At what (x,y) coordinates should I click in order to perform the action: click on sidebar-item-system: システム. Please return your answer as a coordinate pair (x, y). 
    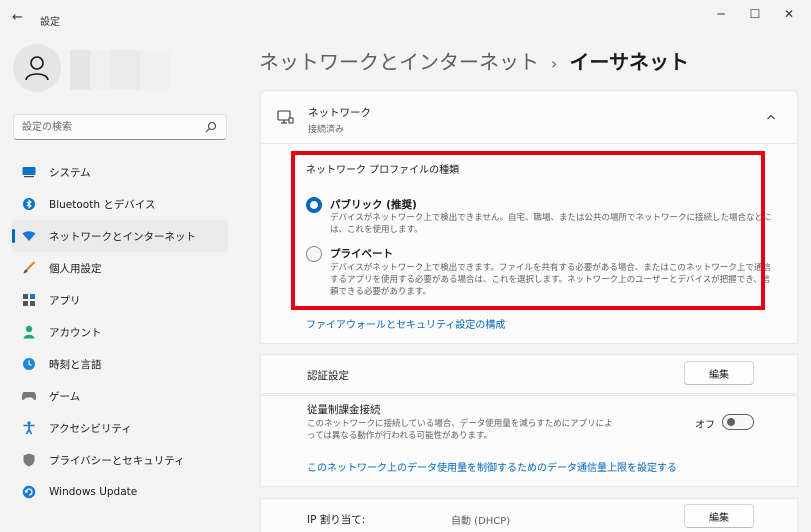
    Looking at the image, I should click on (120, 172).